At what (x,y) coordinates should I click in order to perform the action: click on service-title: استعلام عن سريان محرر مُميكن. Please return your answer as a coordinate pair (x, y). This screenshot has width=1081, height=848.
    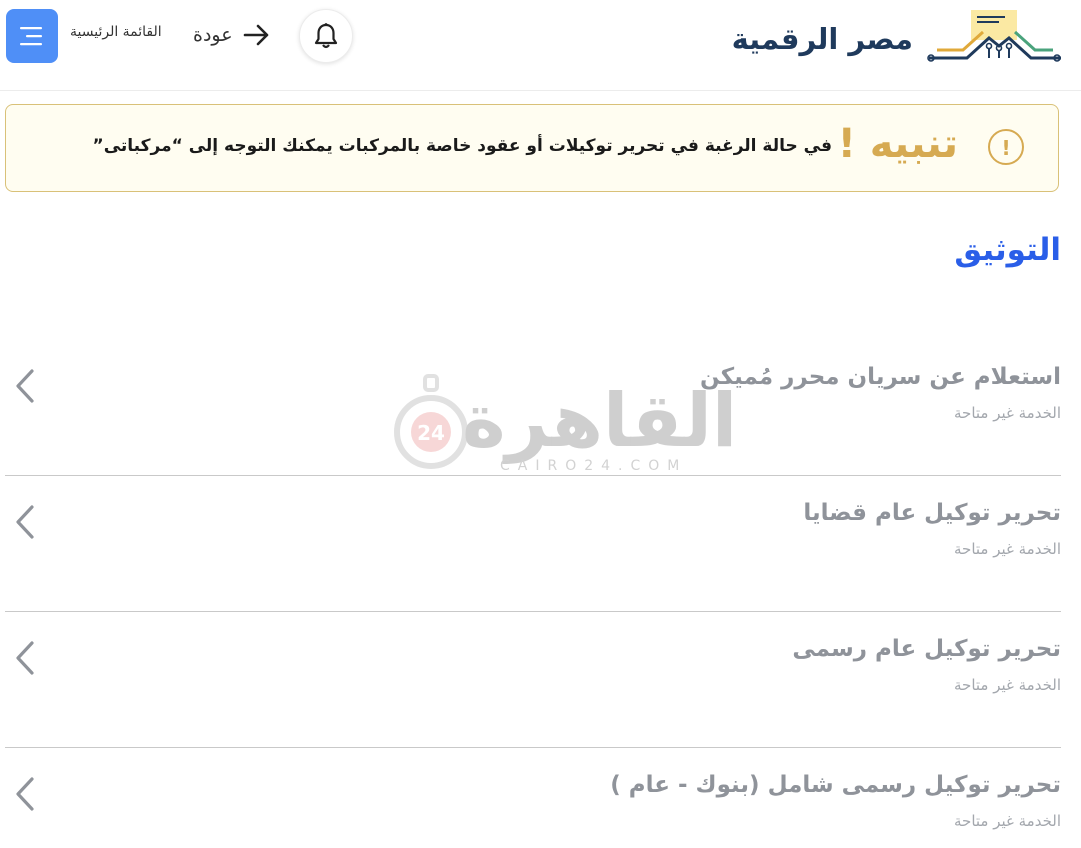
    Looking at the image, I should click on (880, 377).